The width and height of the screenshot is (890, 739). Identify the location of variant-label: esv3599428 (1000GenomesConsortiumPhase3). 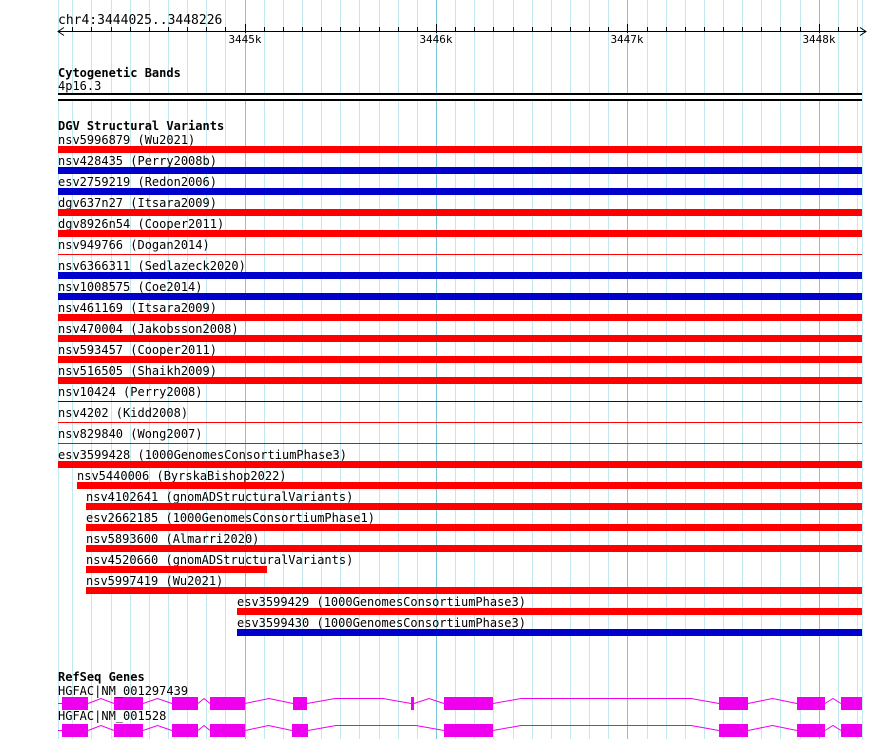
(202, 455).